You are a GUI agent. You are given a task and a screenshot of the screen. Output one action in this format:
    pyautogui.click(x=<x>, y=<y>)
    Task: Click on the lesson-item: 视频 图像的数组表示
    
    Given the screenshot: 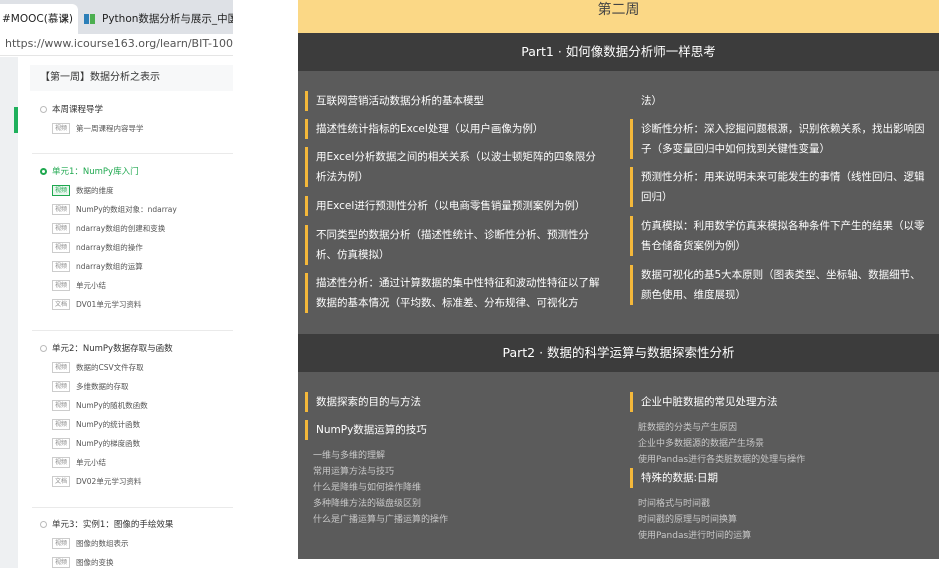 What is the action you would take?
    pyautogui.click(x=90, y=543)
    